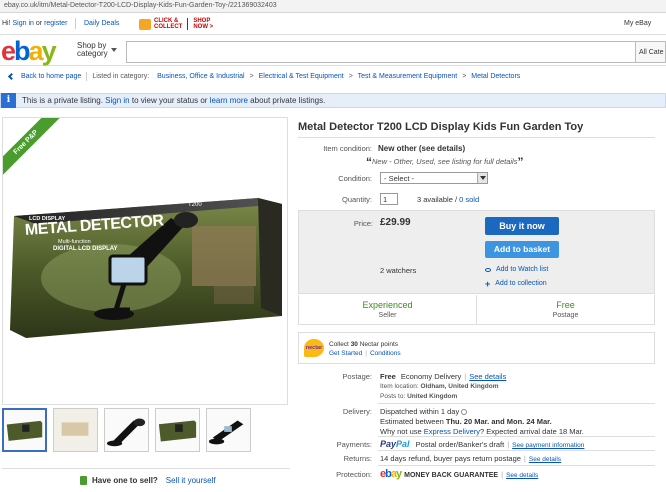 This screenshot has height=492, width=666. Describe the element at coordinates (168, 24) in the screenshot. I see `promo-text-1: CLICK & COLLECT` at that location.